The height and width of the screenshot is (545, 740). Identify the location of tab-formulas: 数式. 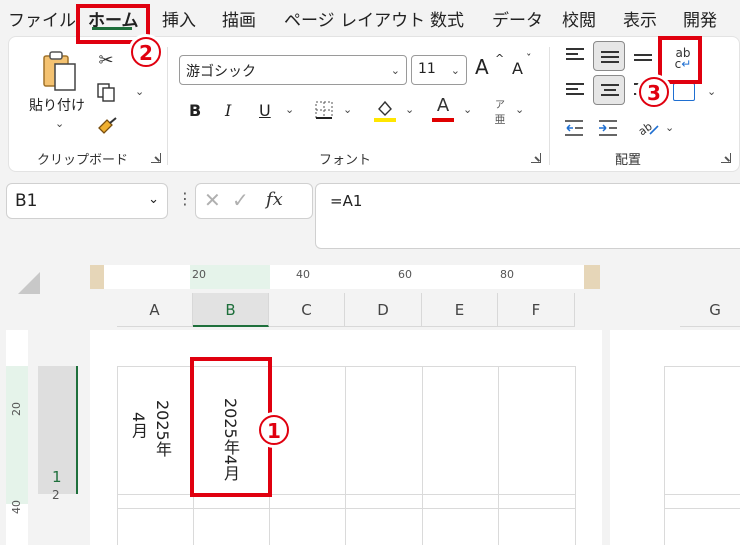
(447, 18).